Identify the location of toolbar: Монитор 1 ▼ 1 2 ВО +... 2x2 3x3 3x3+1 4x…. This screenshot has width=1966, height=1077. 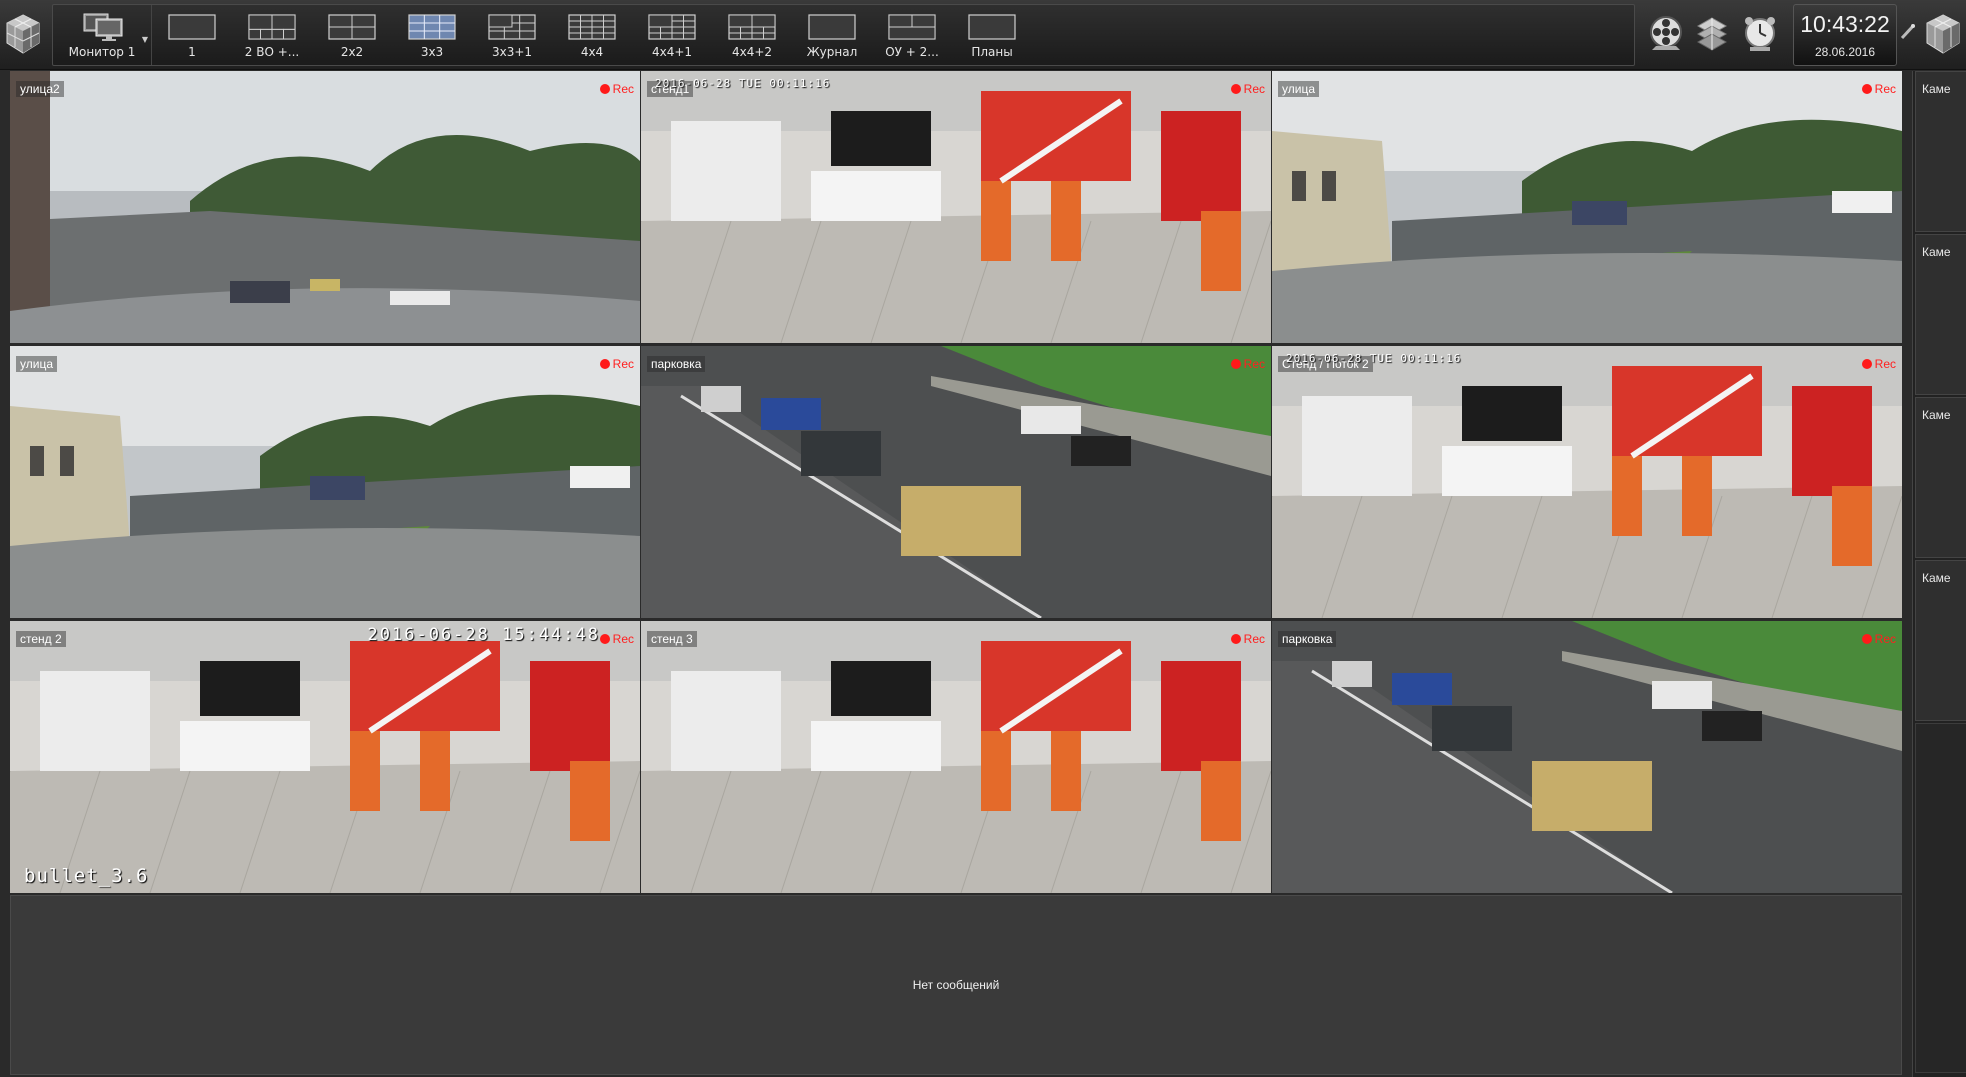
(983, 35).